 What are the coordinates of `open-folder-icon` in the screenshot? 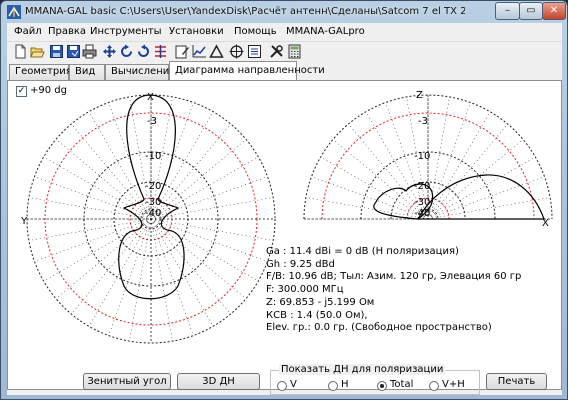 It's located at (37, 51).